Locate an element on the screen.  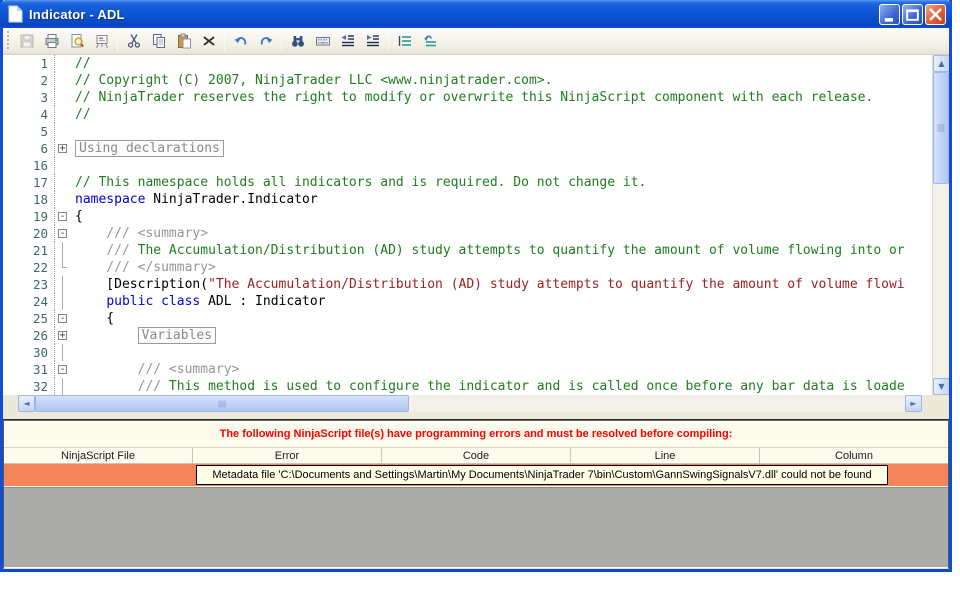
column-header-line: Line is located at coordinates (665, 455).